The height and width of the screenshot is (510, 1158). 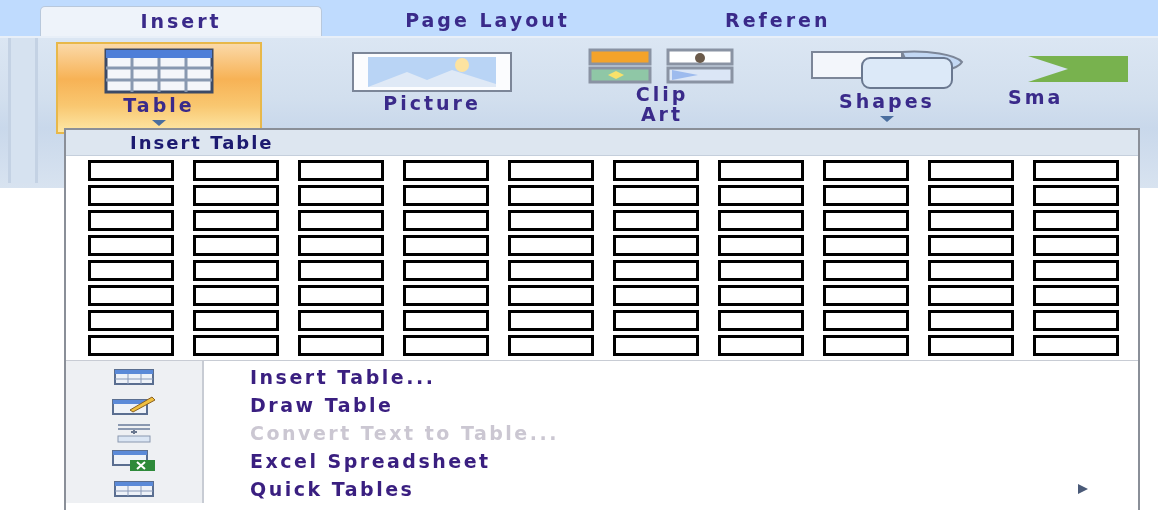 I want to click on ribbon-button: Table, so click(x=159, y=88).